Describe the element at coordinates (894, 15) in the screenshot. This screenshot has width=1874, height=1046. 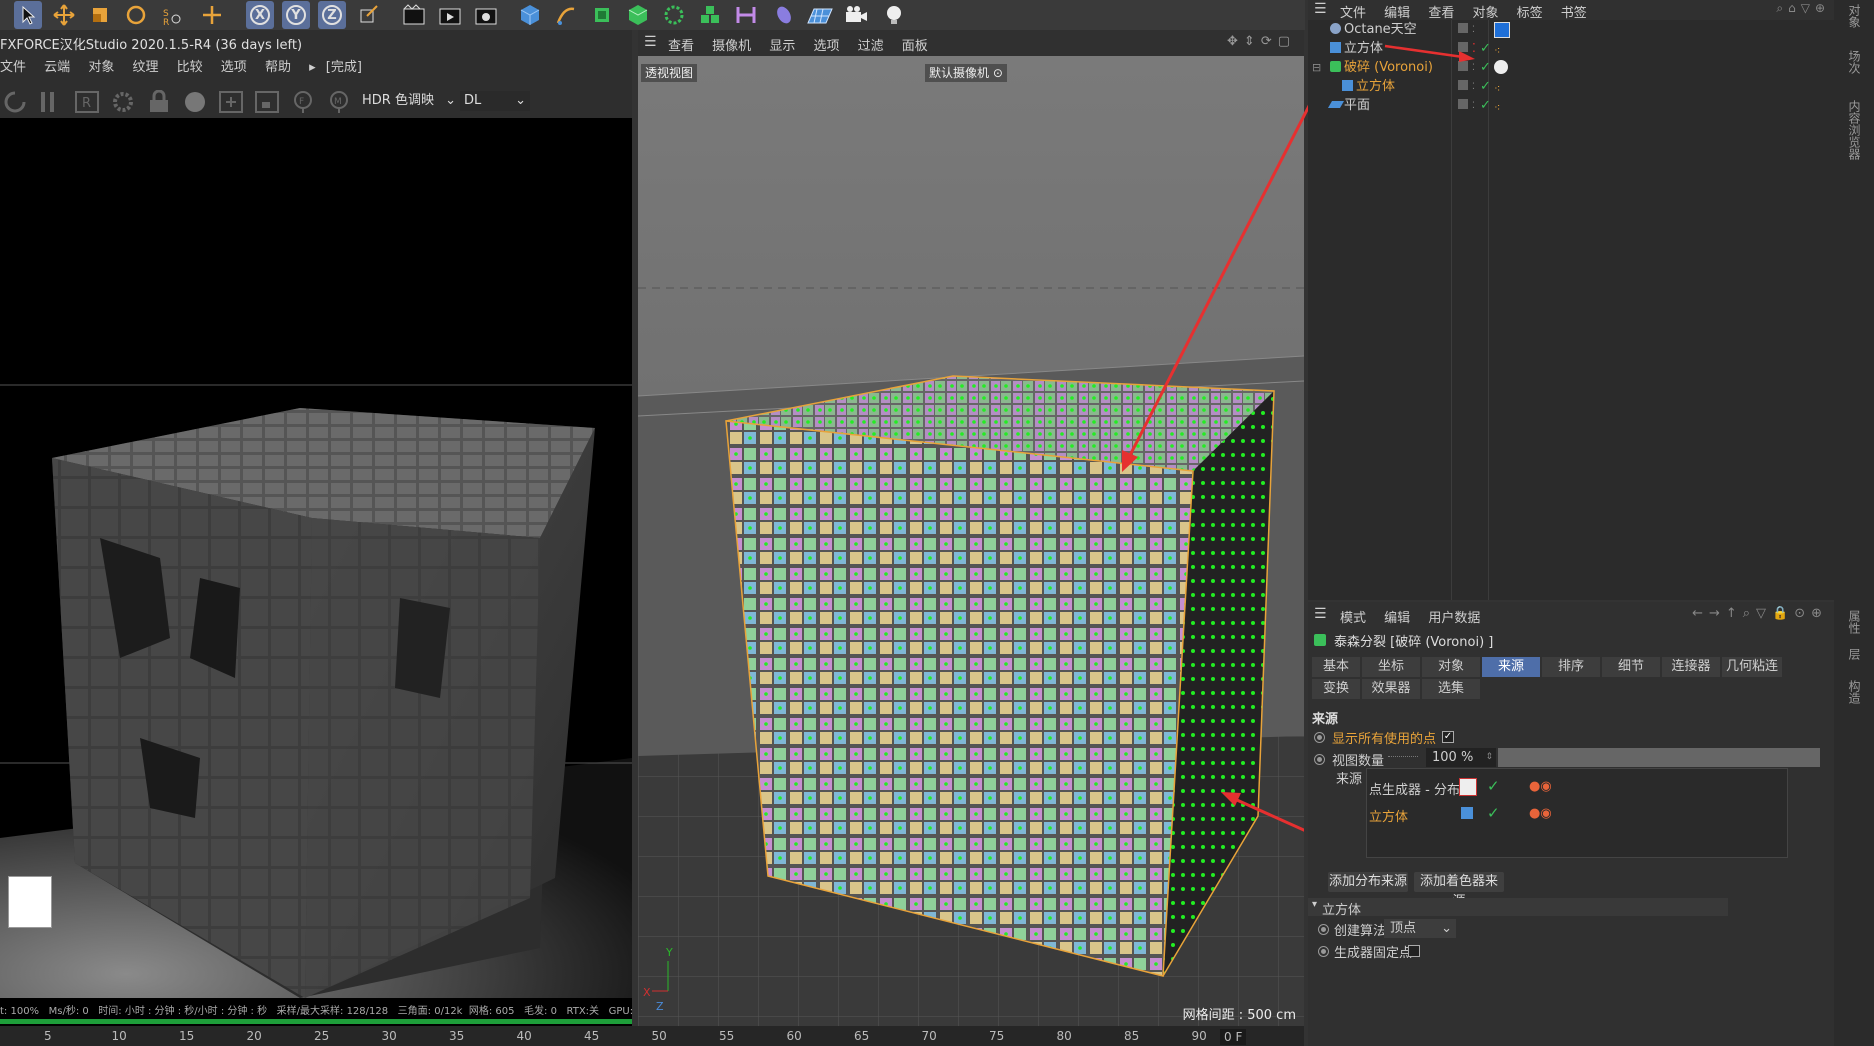
I see `light-icon` at that location.